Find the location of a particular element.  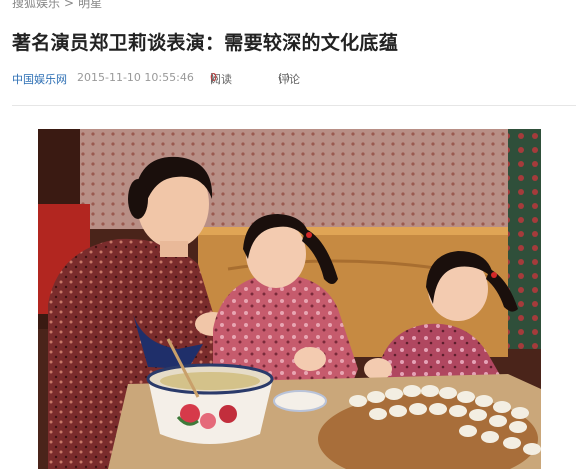

publish-time: 2015-11-10 10:55:46 is located at coordinates (135, 77).